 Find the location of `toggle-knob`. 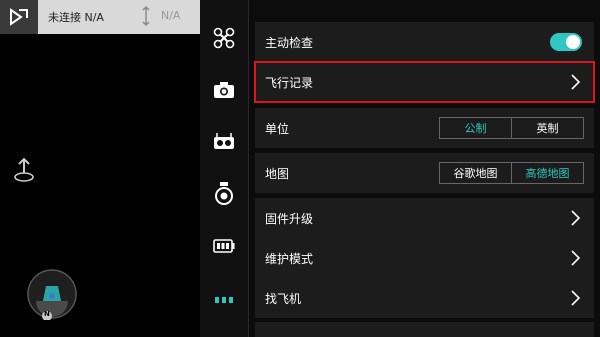

toggle-knob is located at coordinates (573, 42).